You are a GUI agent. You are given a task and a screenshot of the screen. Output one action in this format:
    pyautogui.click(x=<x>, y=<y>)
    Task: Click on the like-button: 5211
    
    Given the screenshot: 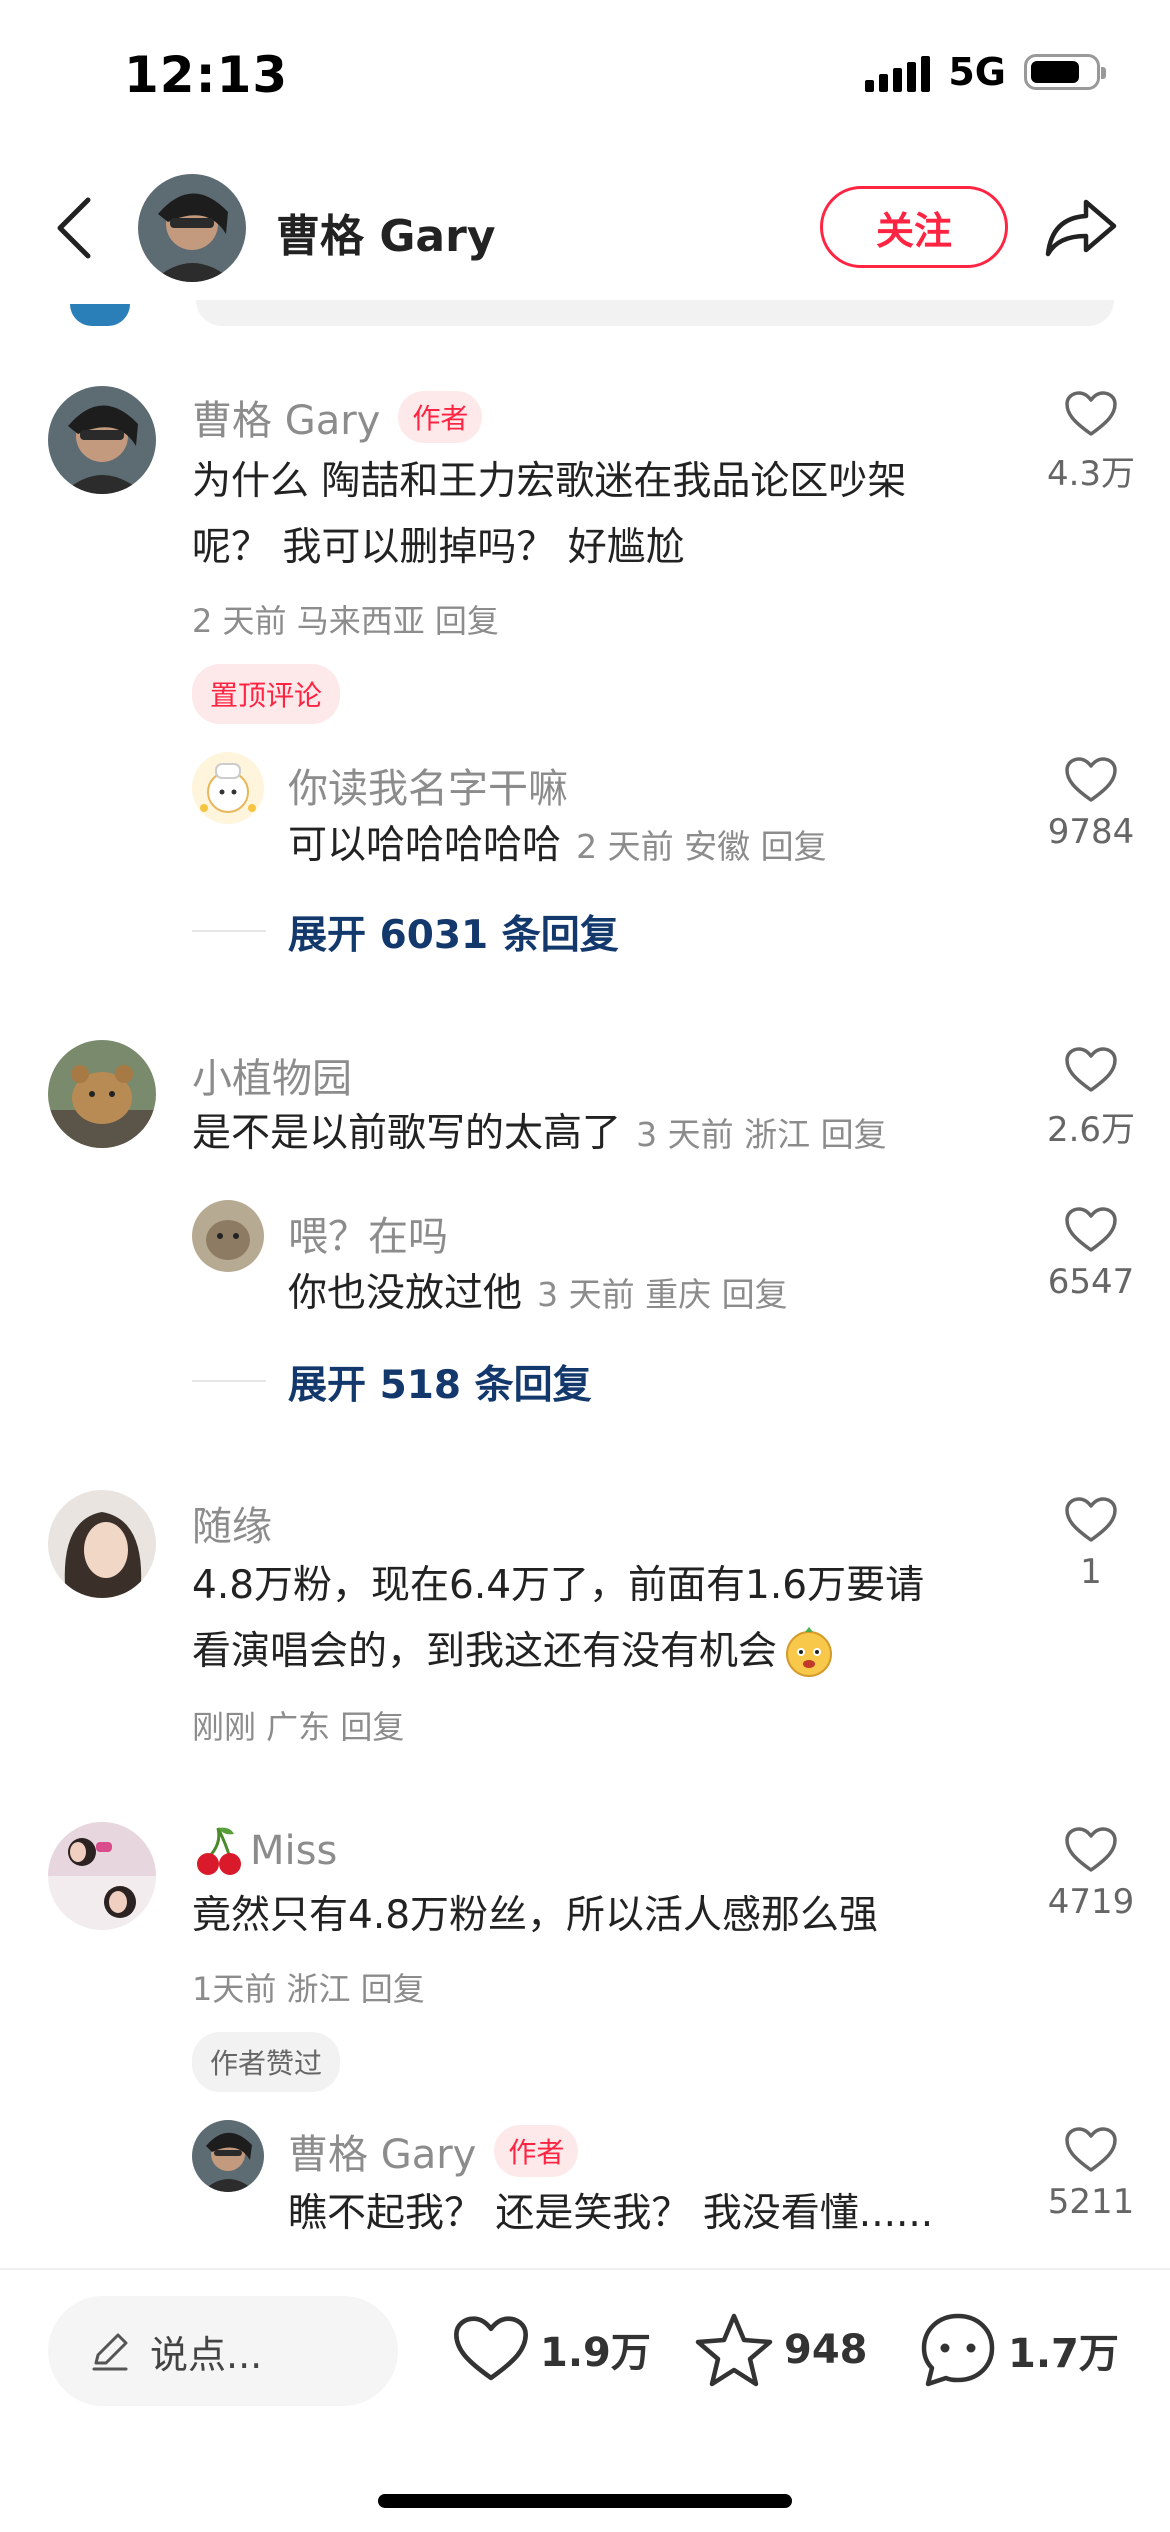 What is the action you would take?
    pyautogui.click(x=1091, y=2174)
    